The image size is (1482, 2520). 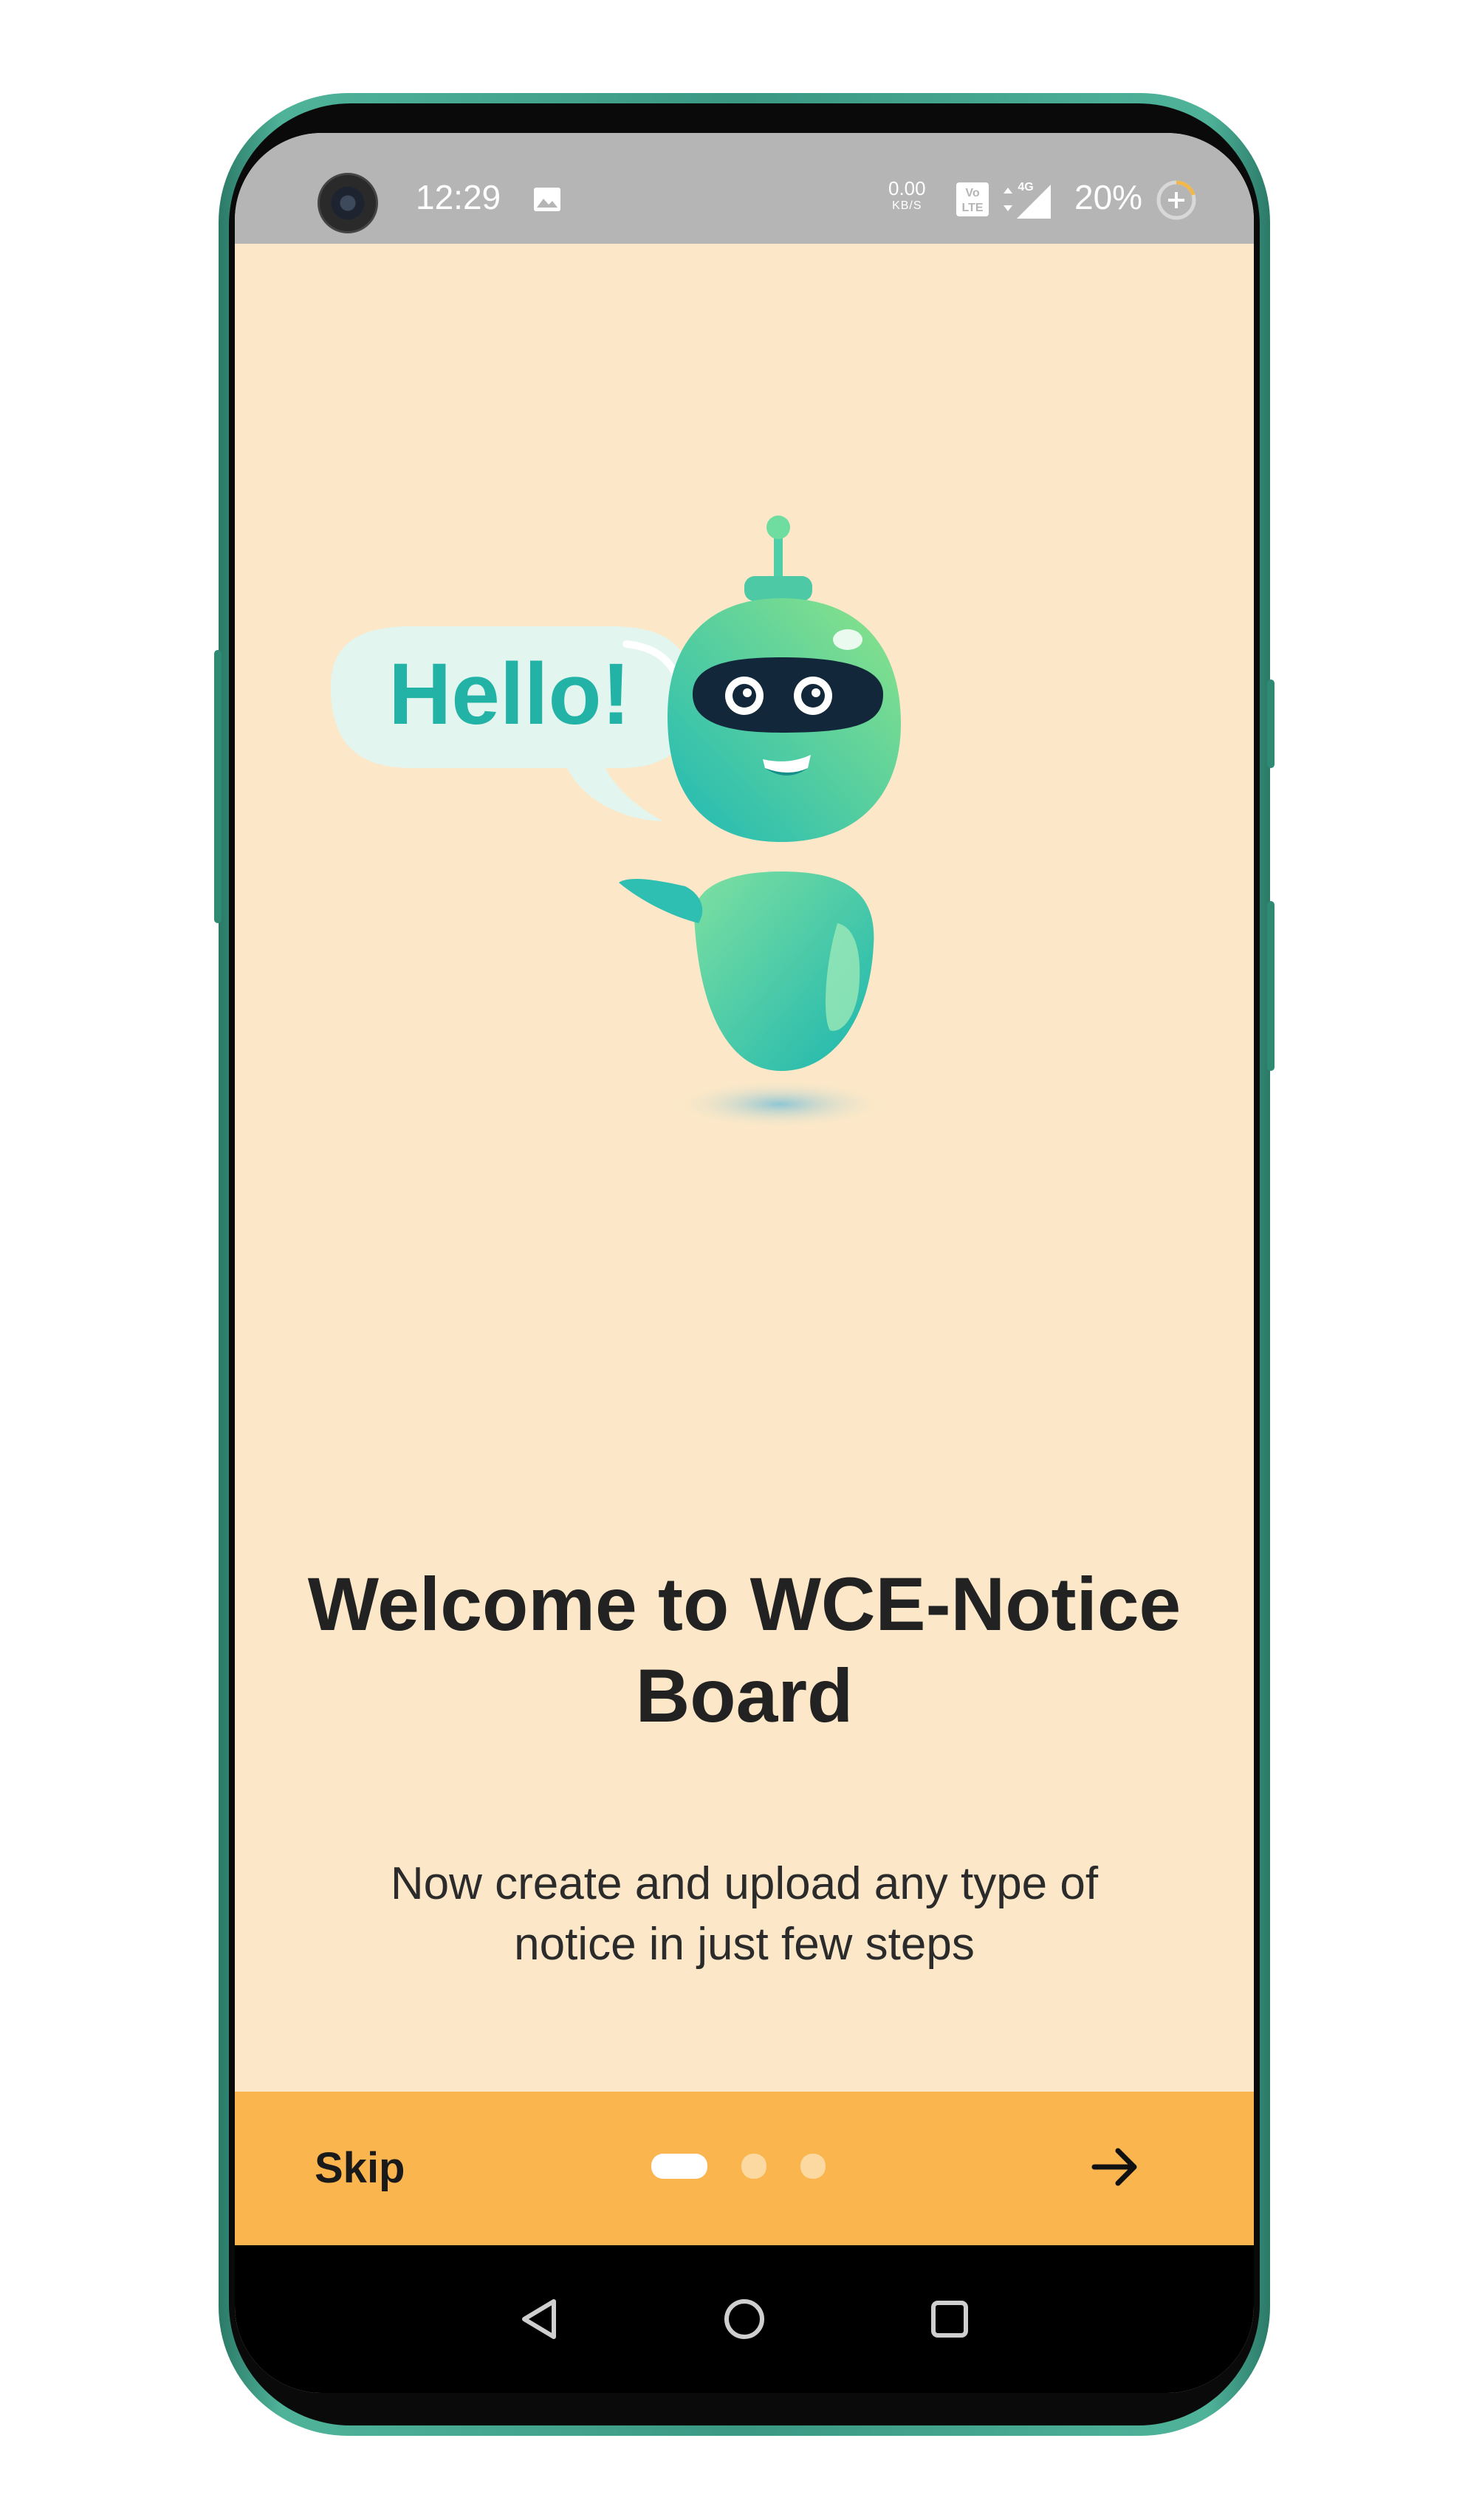 What do you see at coordinates (540, 2319) in the screenshot?
I see `back-triangle-icon` at bounding box center [540, 2319].